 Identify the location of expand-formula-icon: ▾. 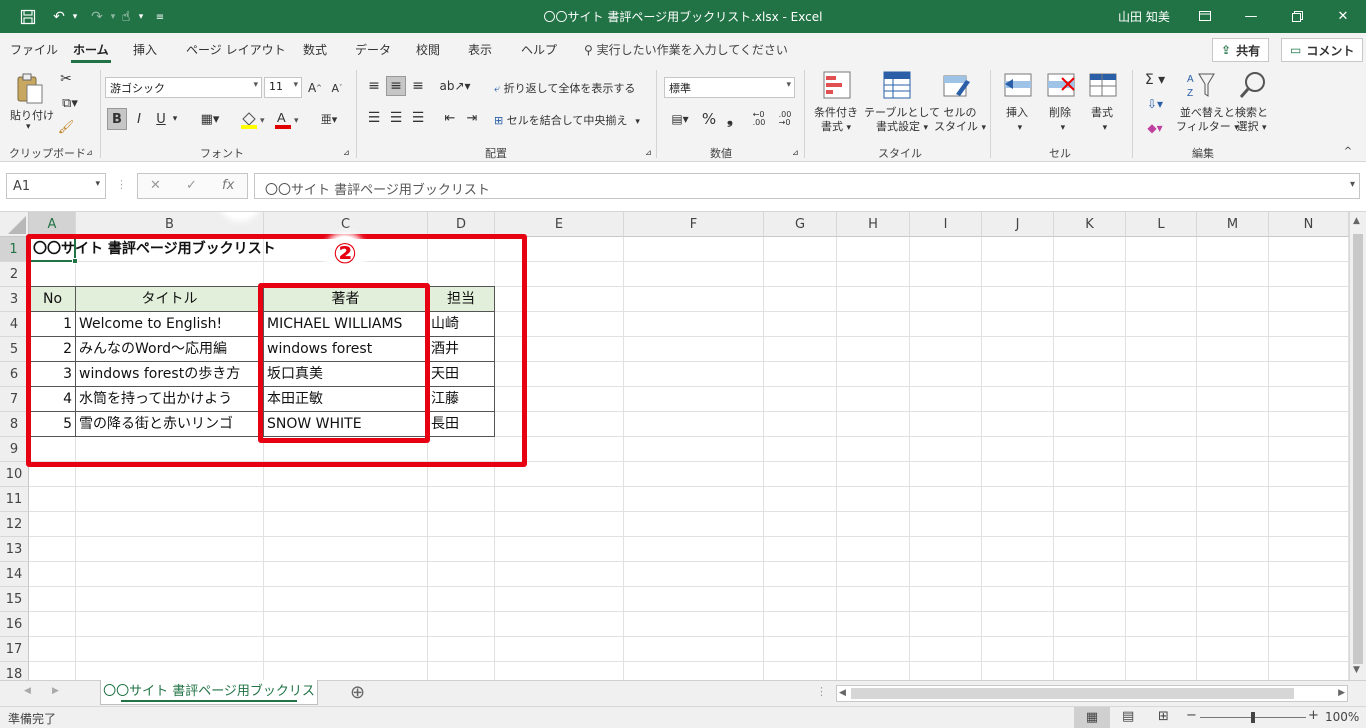
(1352, 184).